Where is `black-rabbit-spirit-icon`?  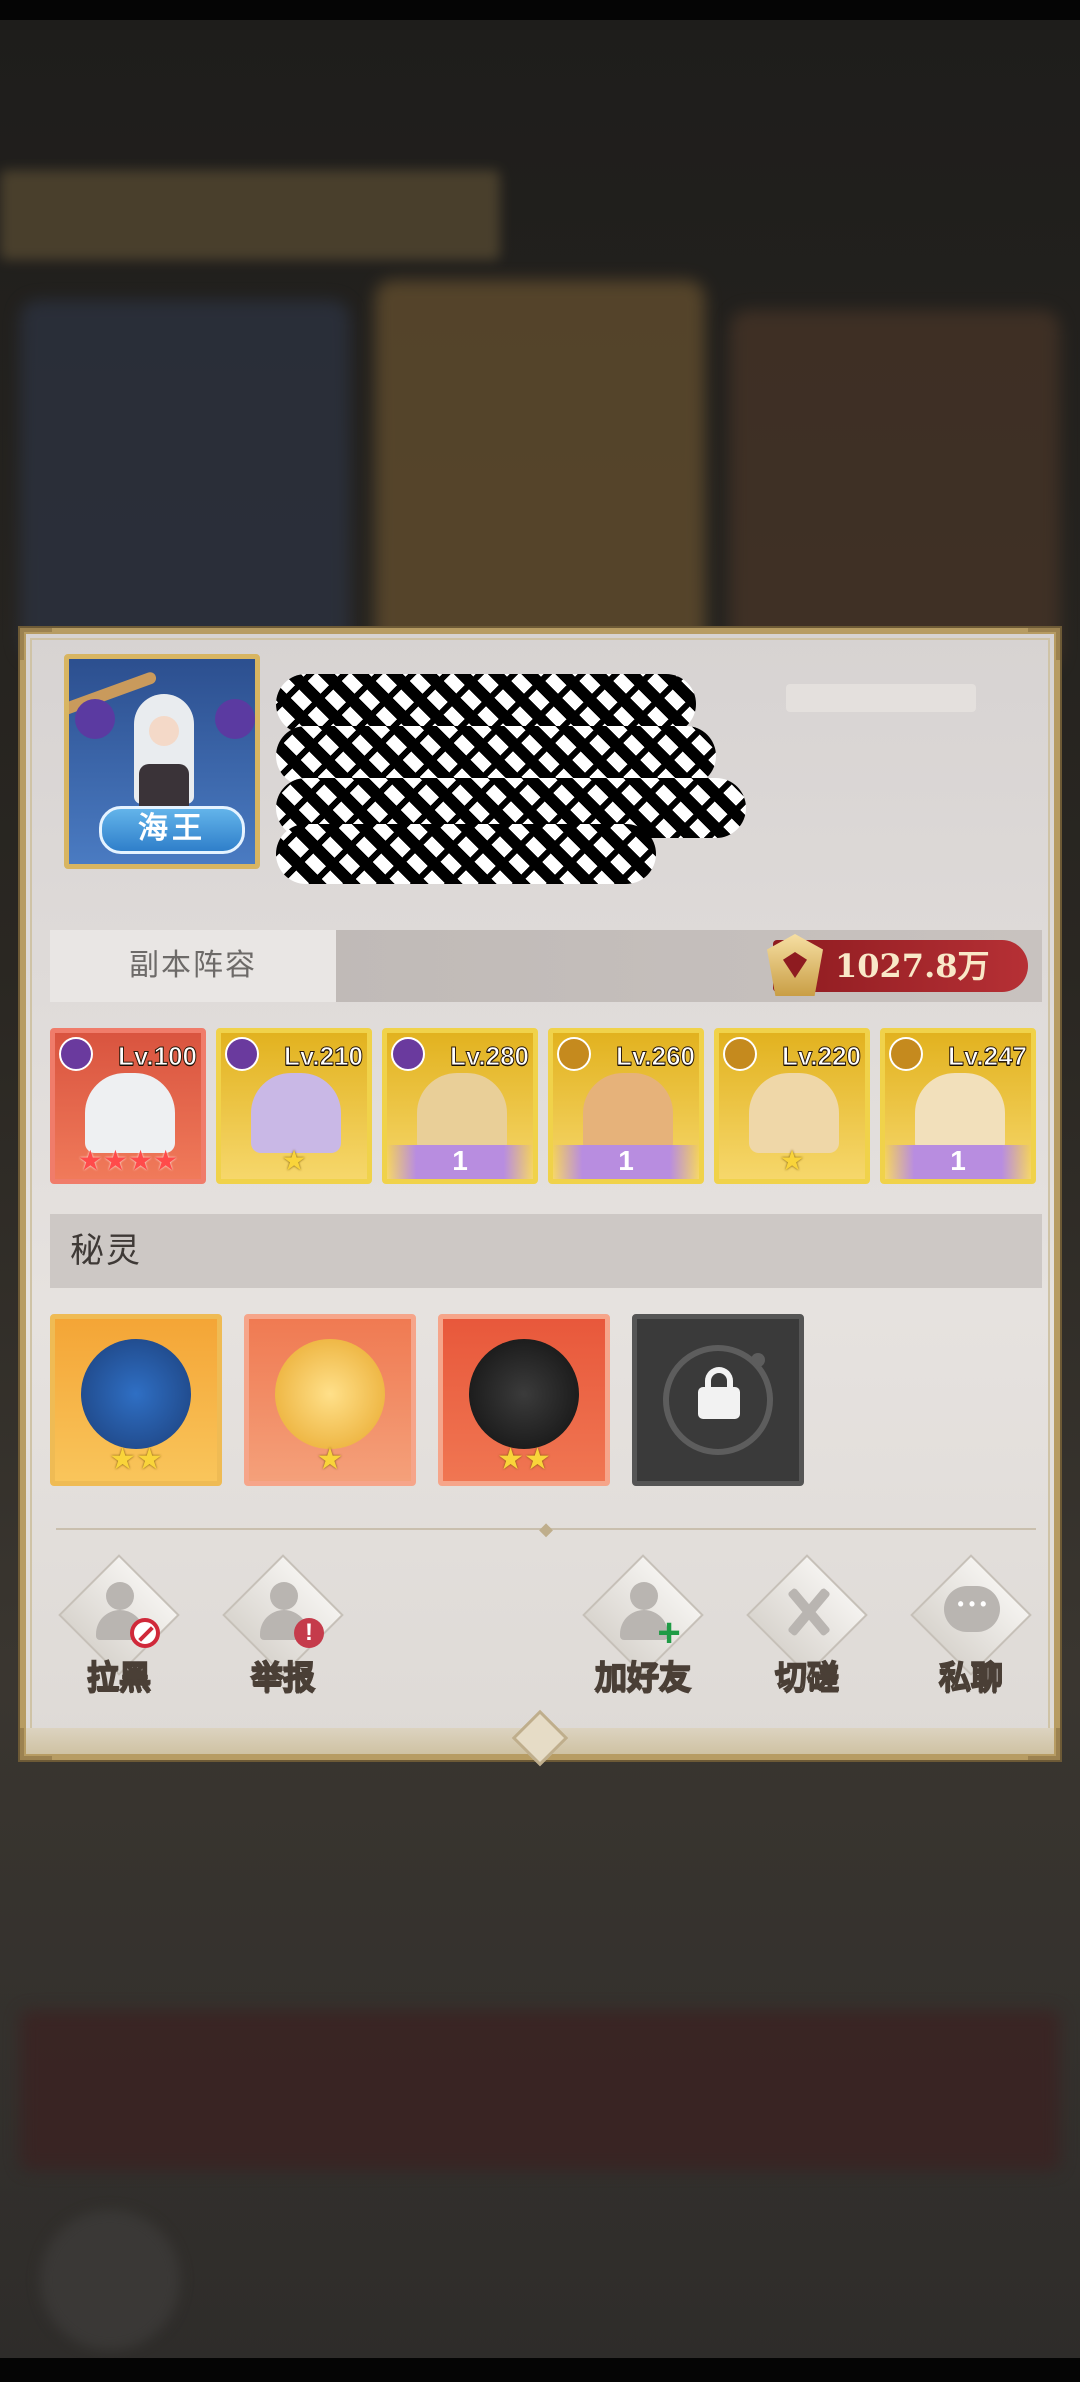 black-rabbit-spirit-icon is located at coordinates (524, 1394).